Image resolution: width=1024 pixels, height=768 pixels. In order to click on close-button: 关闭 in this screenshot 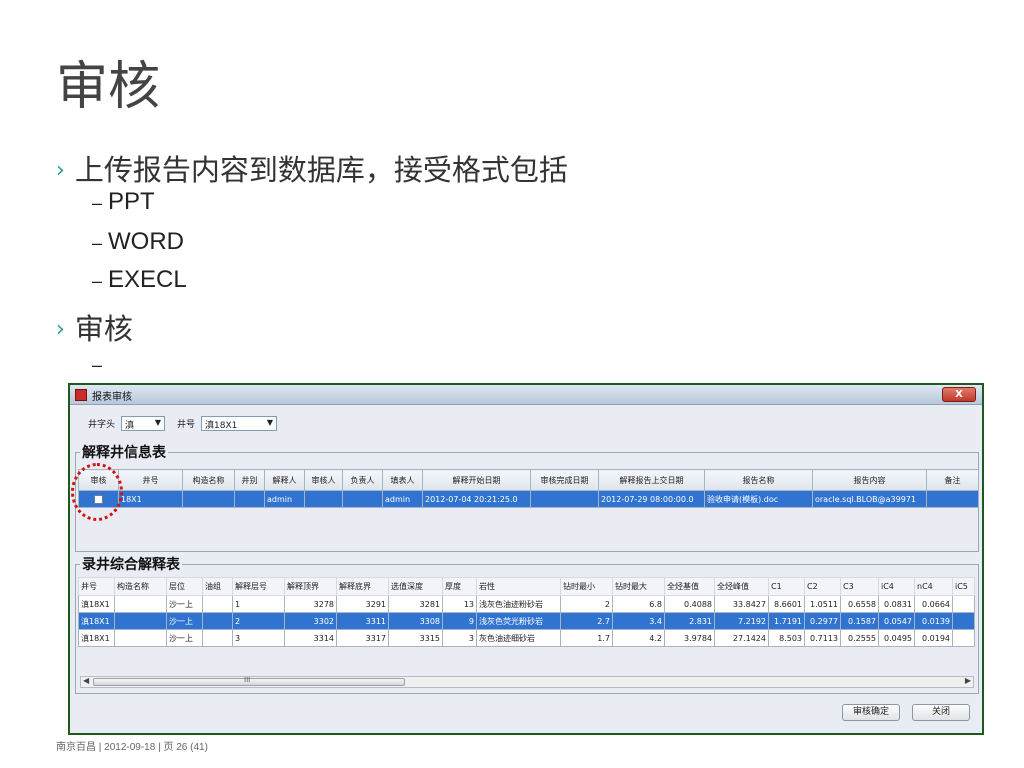, I will do `click(941, 712)`.